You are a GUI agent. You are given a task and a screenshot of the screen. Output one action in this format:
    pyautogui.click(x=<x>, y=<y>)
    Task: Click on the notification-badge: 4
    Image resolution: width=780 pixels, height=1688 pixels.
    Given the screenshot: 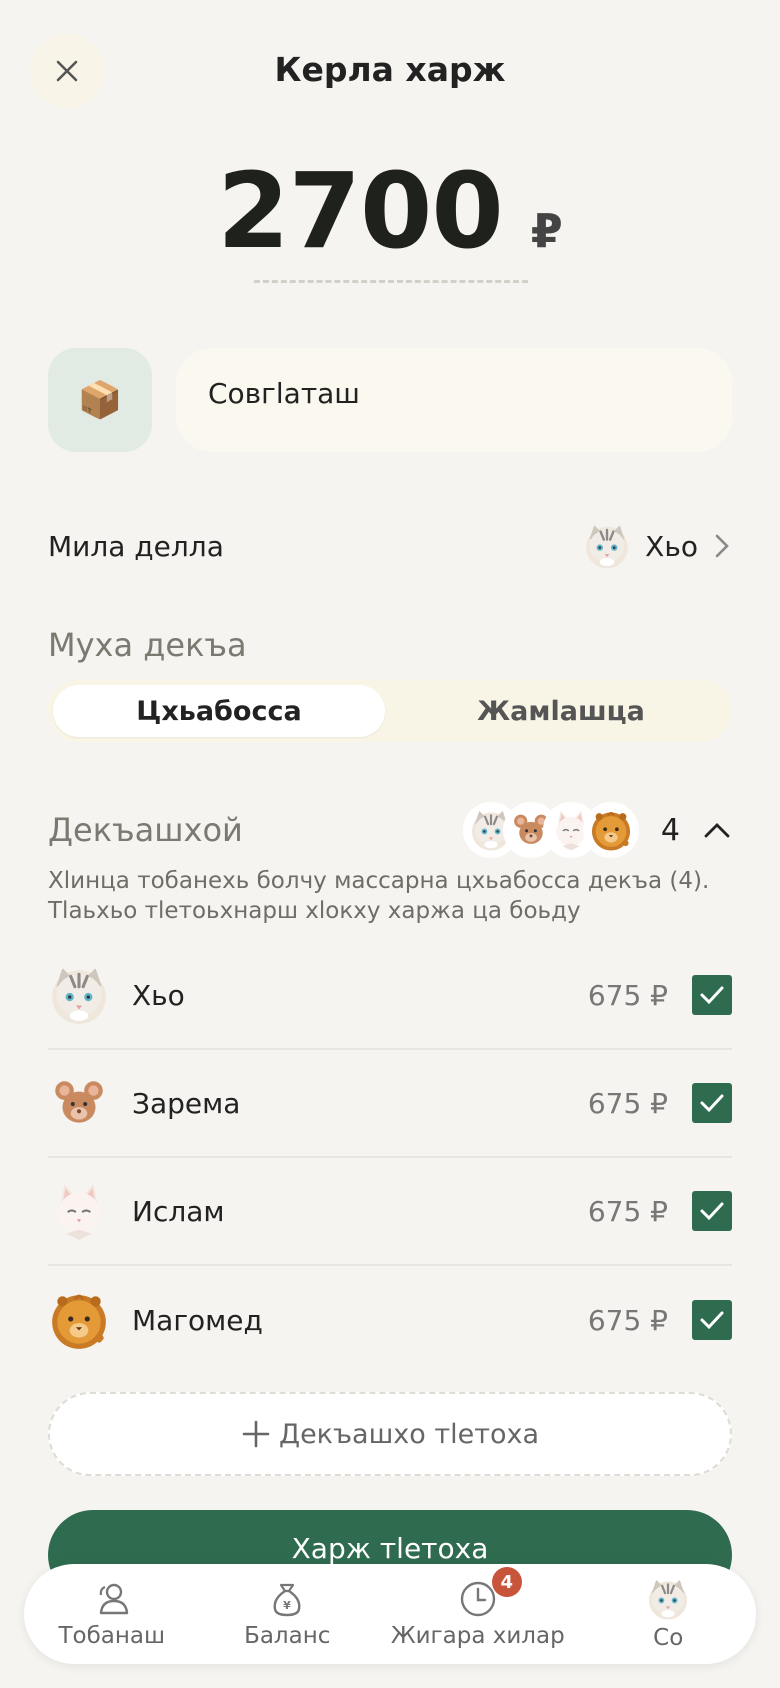 What is the action you would take?
    pyautogui.click(x=506, y=1582)
    